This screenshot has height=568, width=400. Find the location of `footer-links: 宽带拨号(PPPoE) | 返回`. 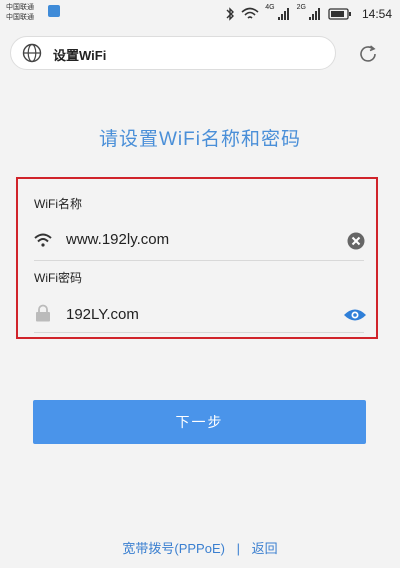

footer-links: 宽带拨号(PPPoE) | 返回 is located at coordinates (200, 547).